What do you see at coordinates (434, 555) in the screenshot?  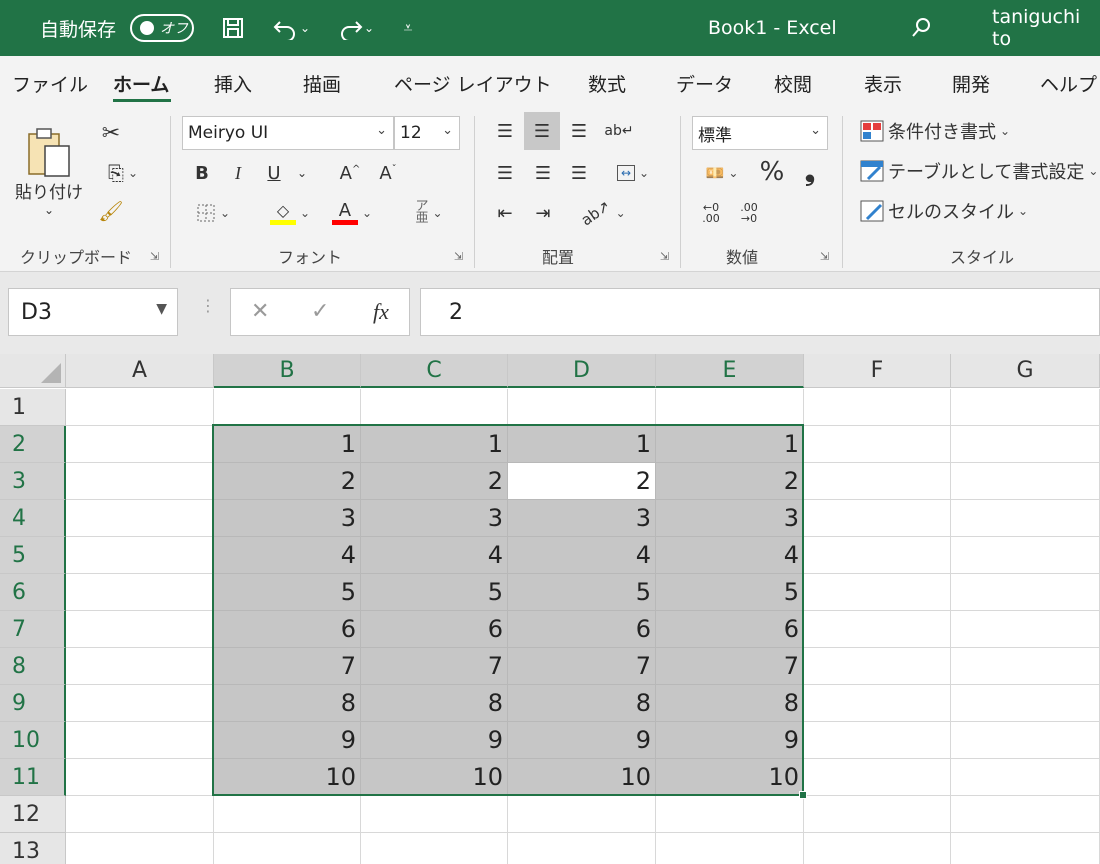 I see `cell-c5: 4` at bounding box center [434, 555].